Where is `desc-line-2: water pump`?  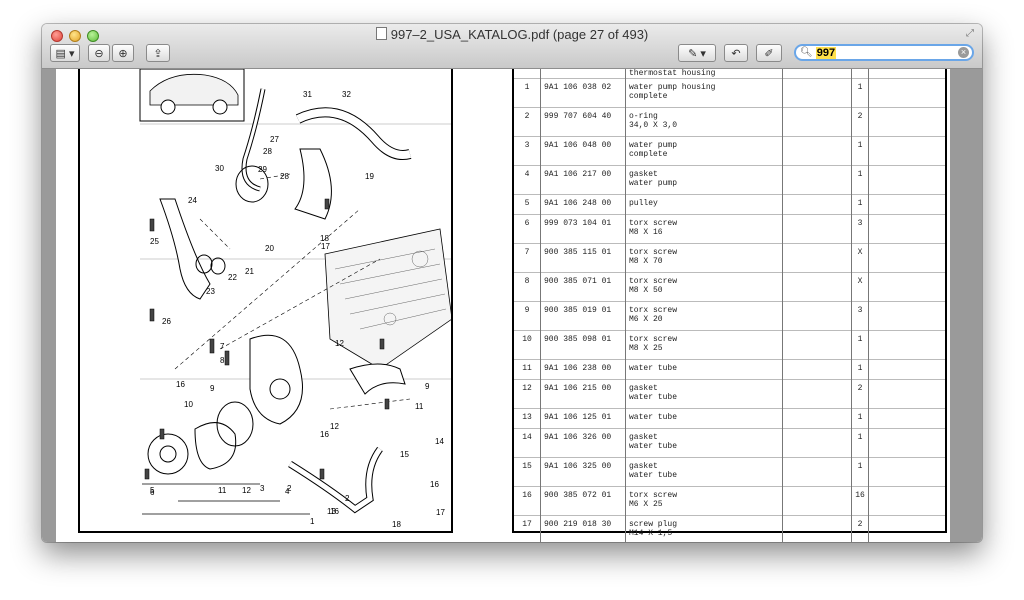 desc-line-2: water pump is located at coordinates (653, 183).